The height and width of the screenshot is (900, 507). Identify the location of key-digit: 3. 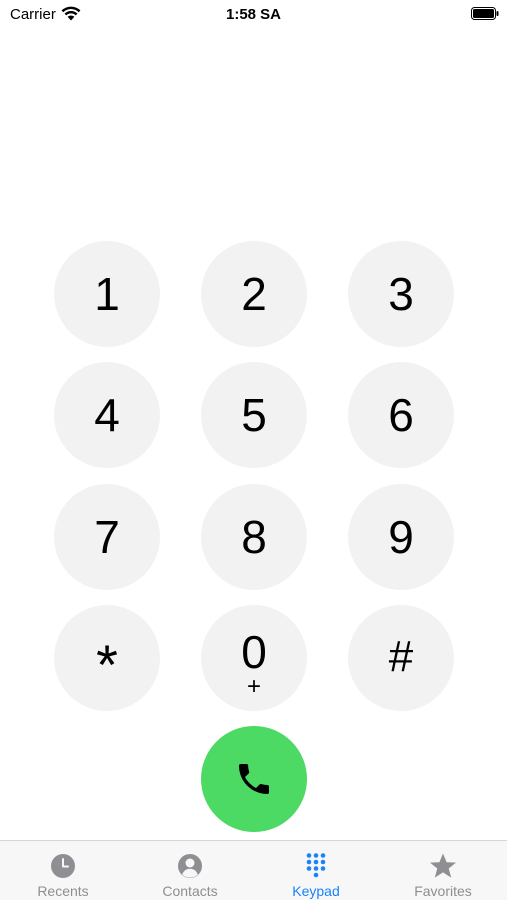
(401, 294).